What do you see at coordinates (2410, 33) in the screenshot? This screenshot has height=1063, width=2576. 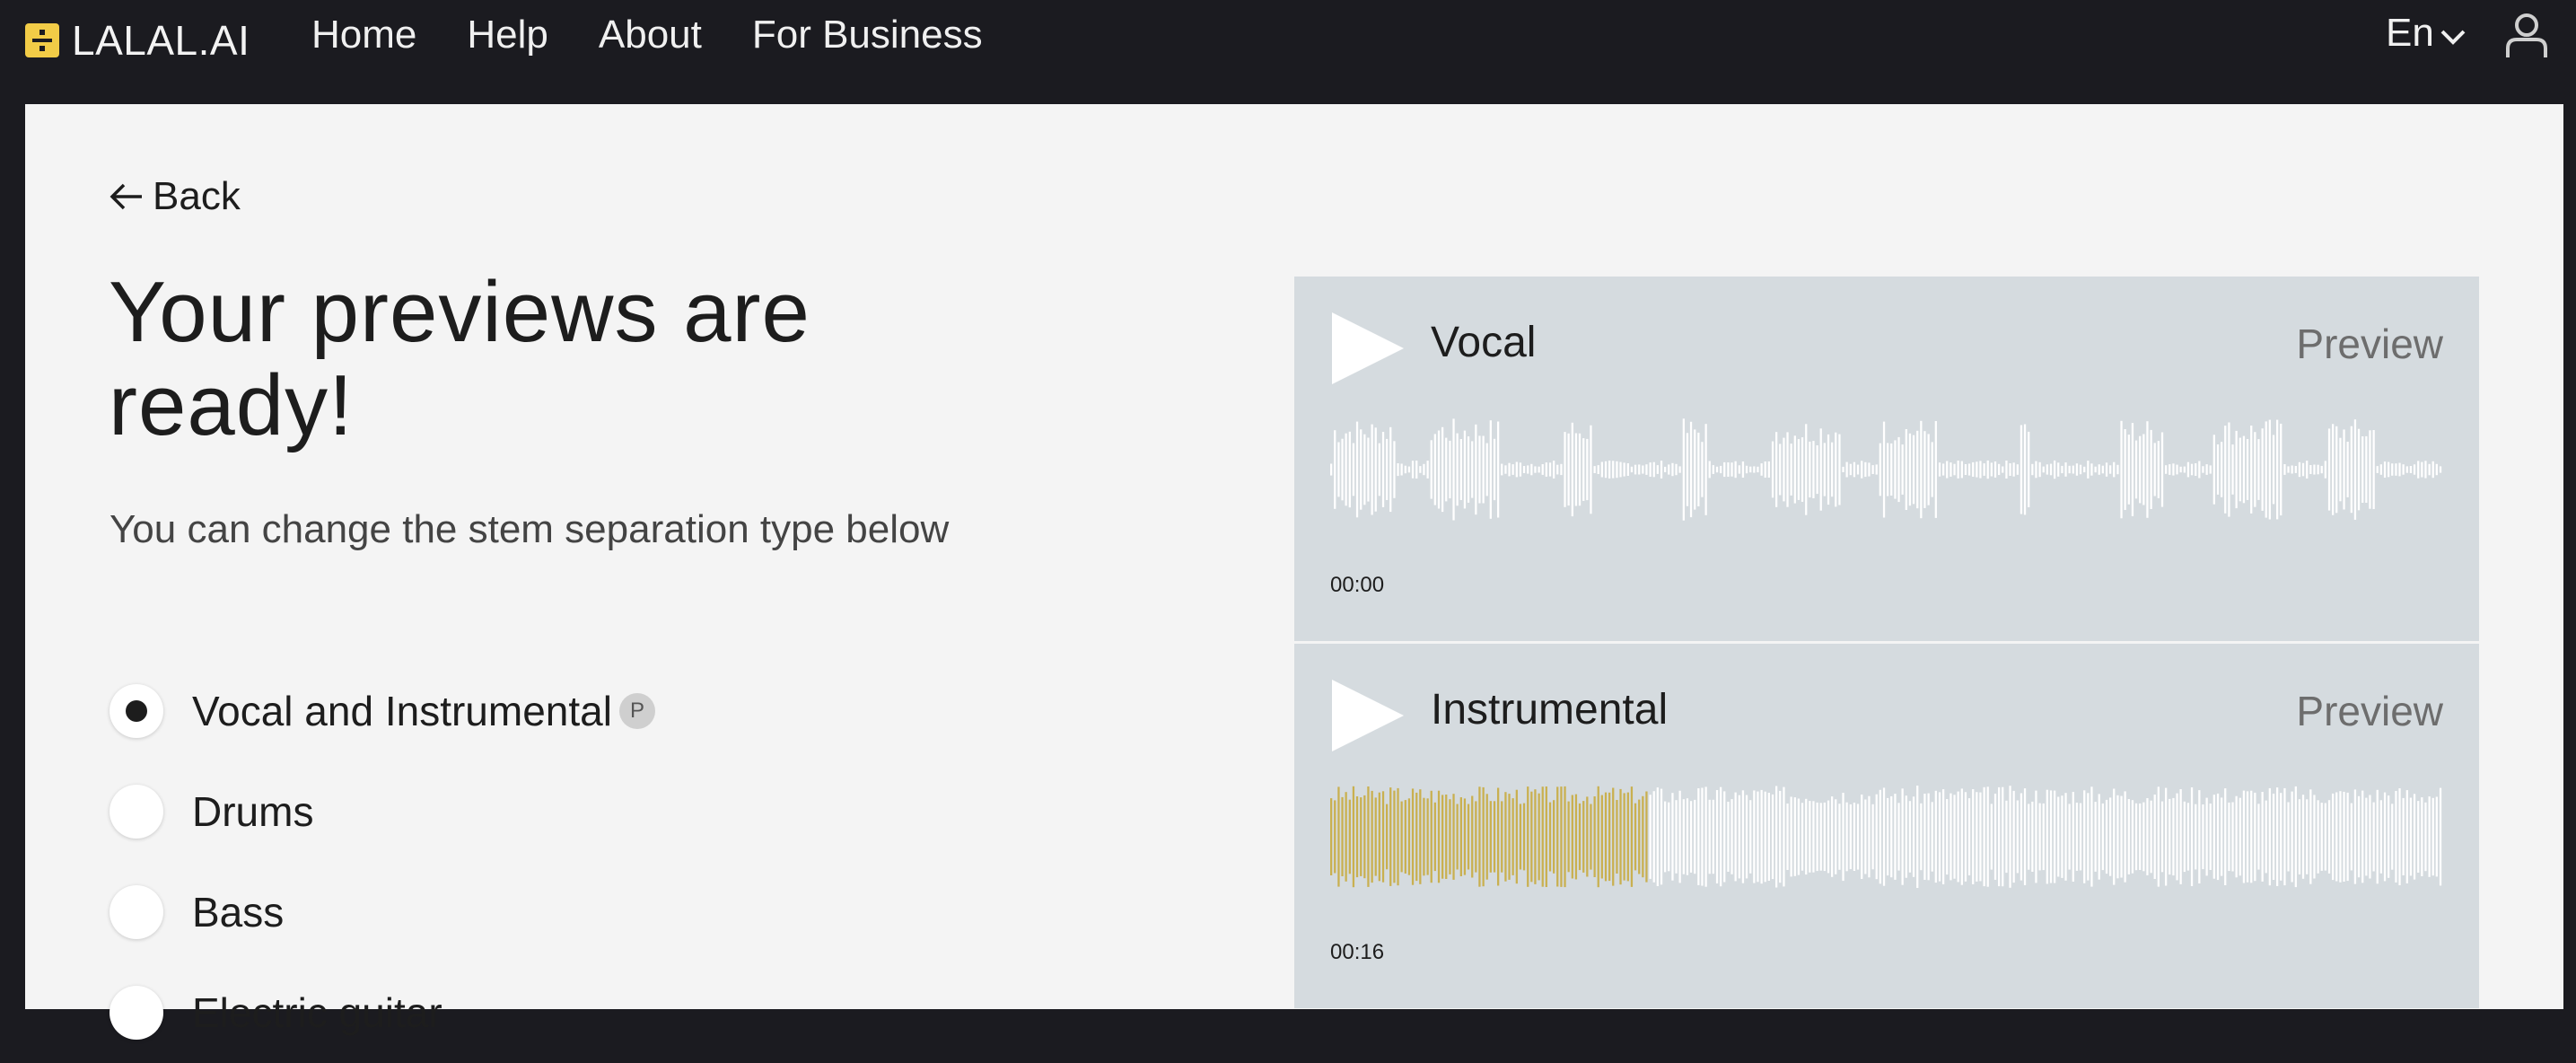 I see `language-label: En` at bounding box center [2410, 33].